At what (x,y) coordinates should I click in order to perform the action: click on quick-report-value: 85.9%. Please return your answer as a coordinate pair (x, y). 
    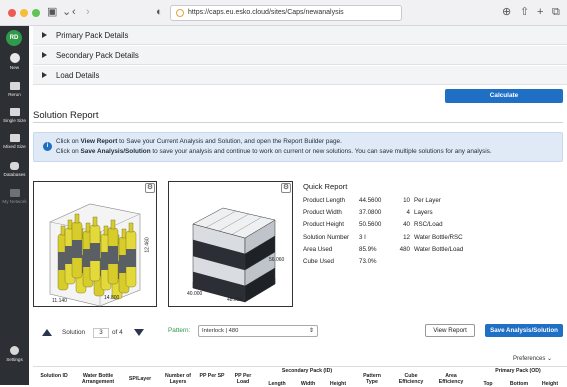
    Looking at the image, I should click on (368, 249).